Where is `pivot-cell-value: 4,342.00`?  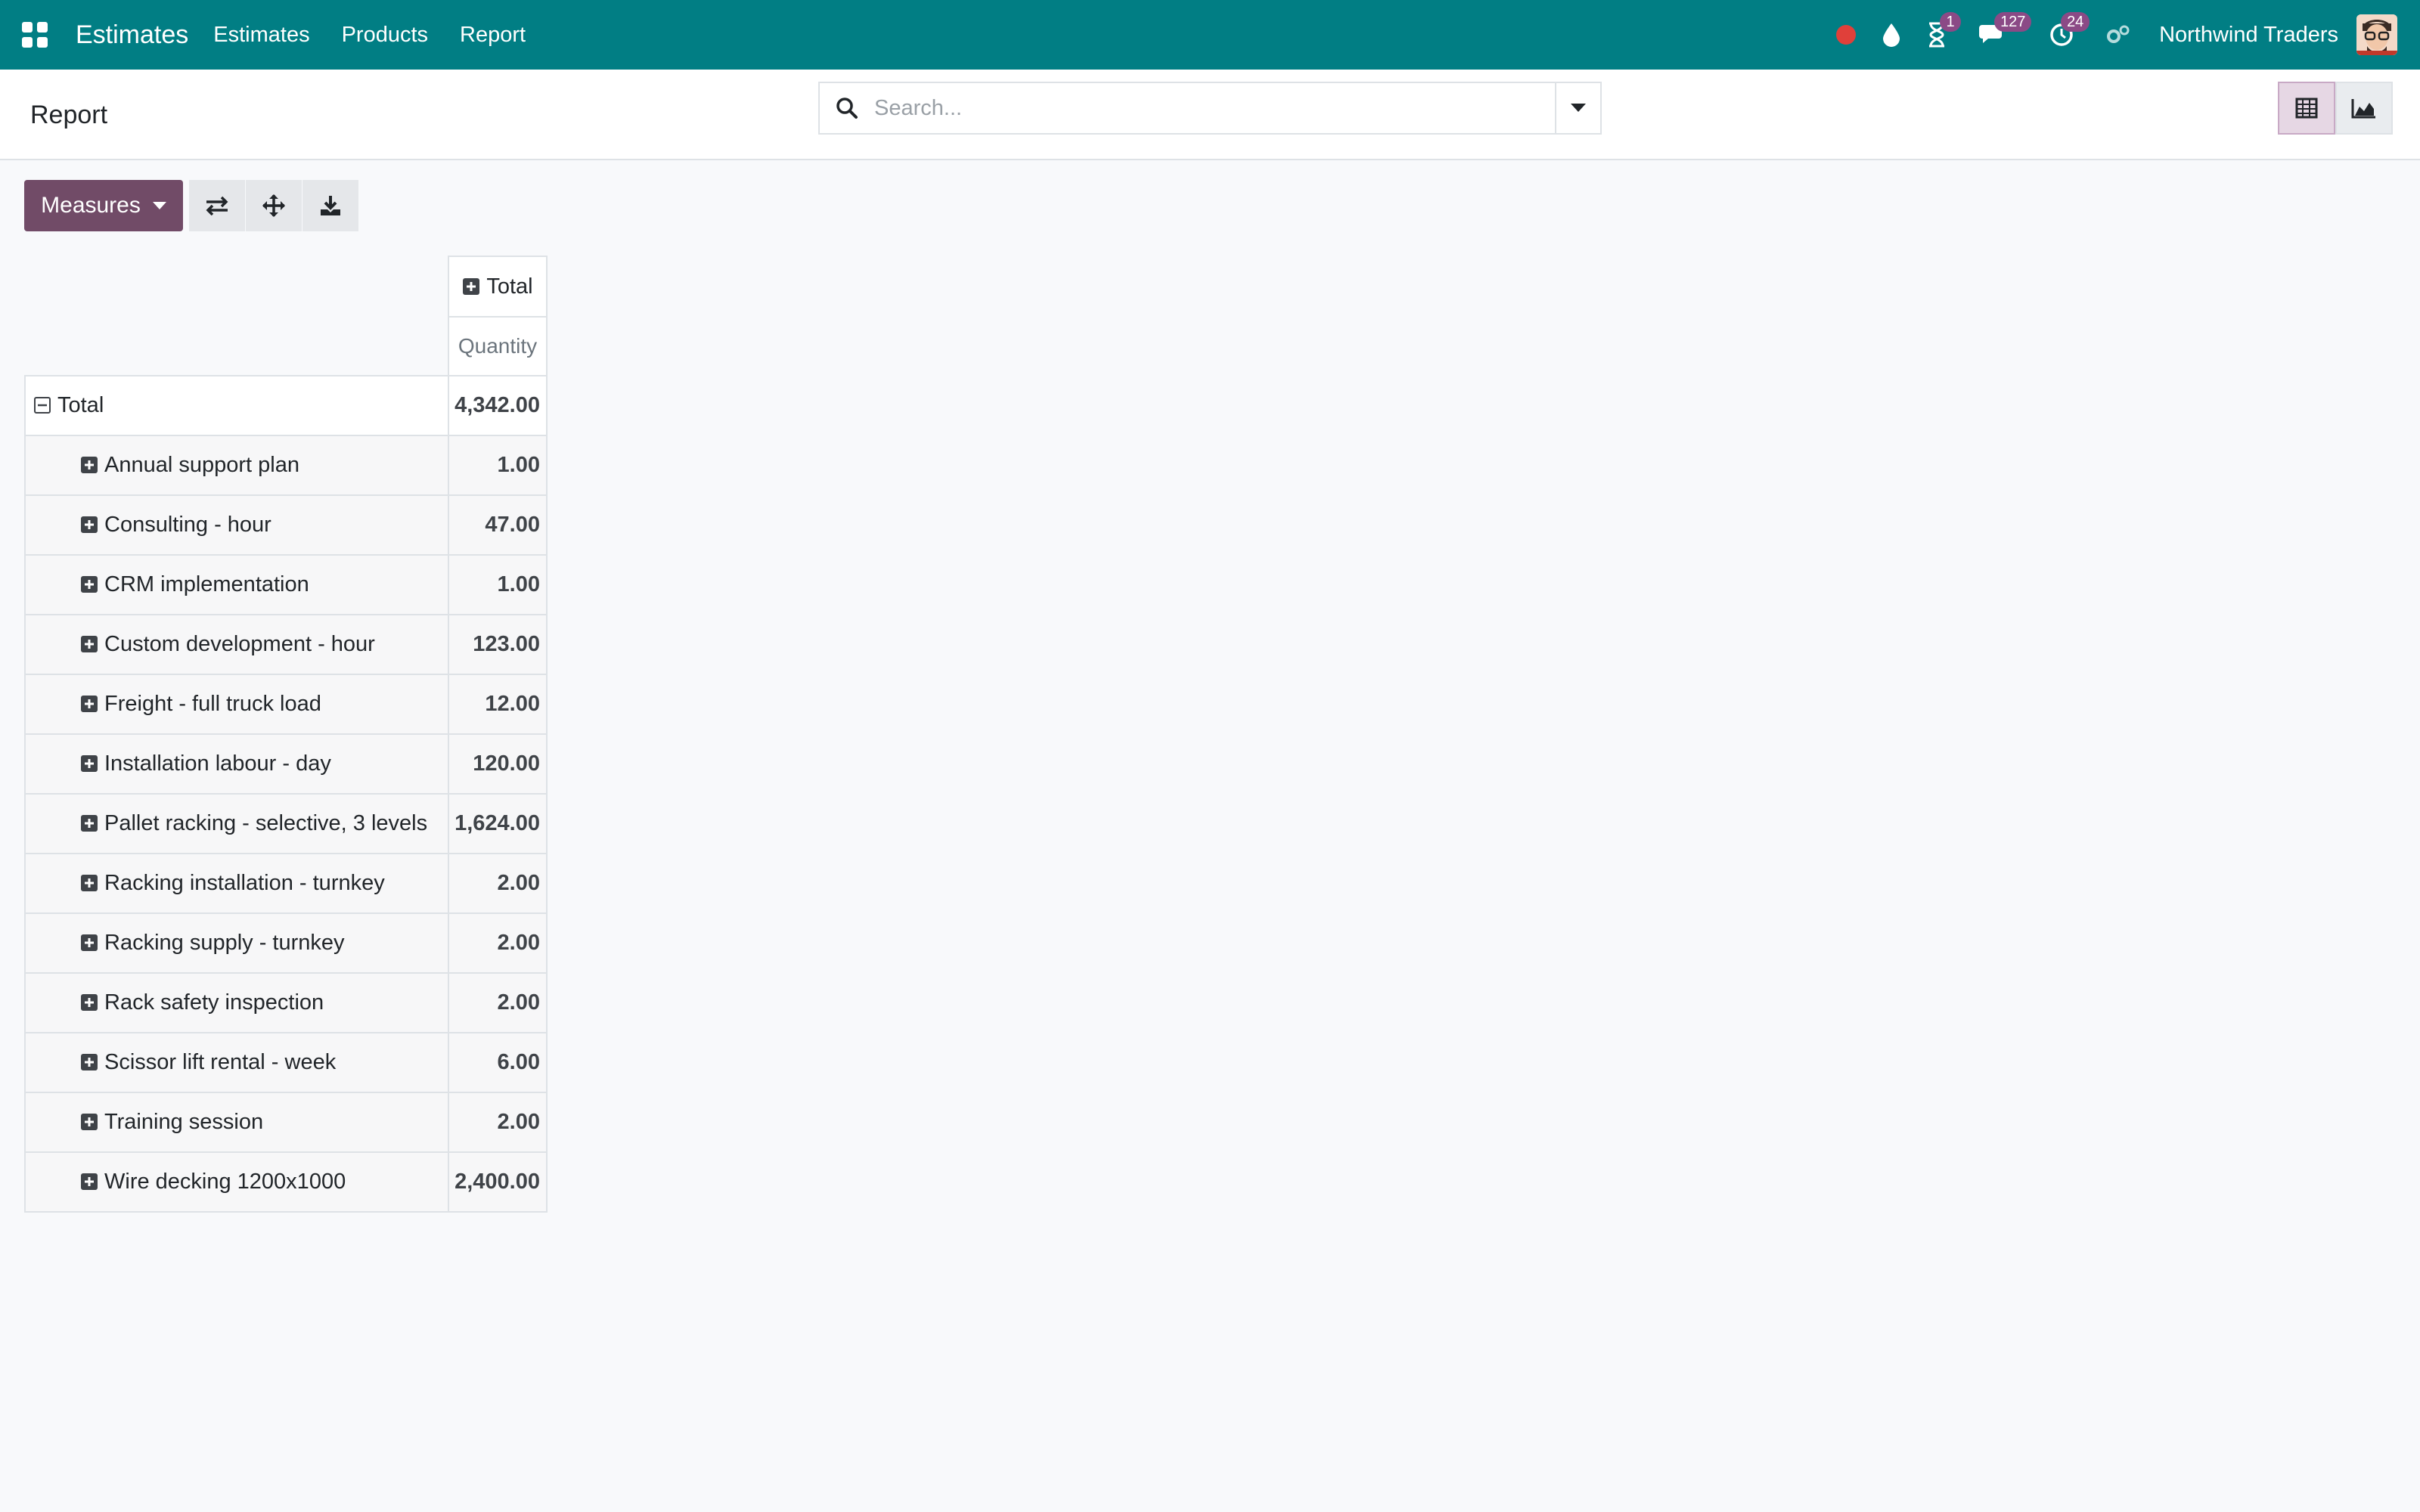 pivot-cell-value: 4,342.00 is located at coordinates (498, 405).